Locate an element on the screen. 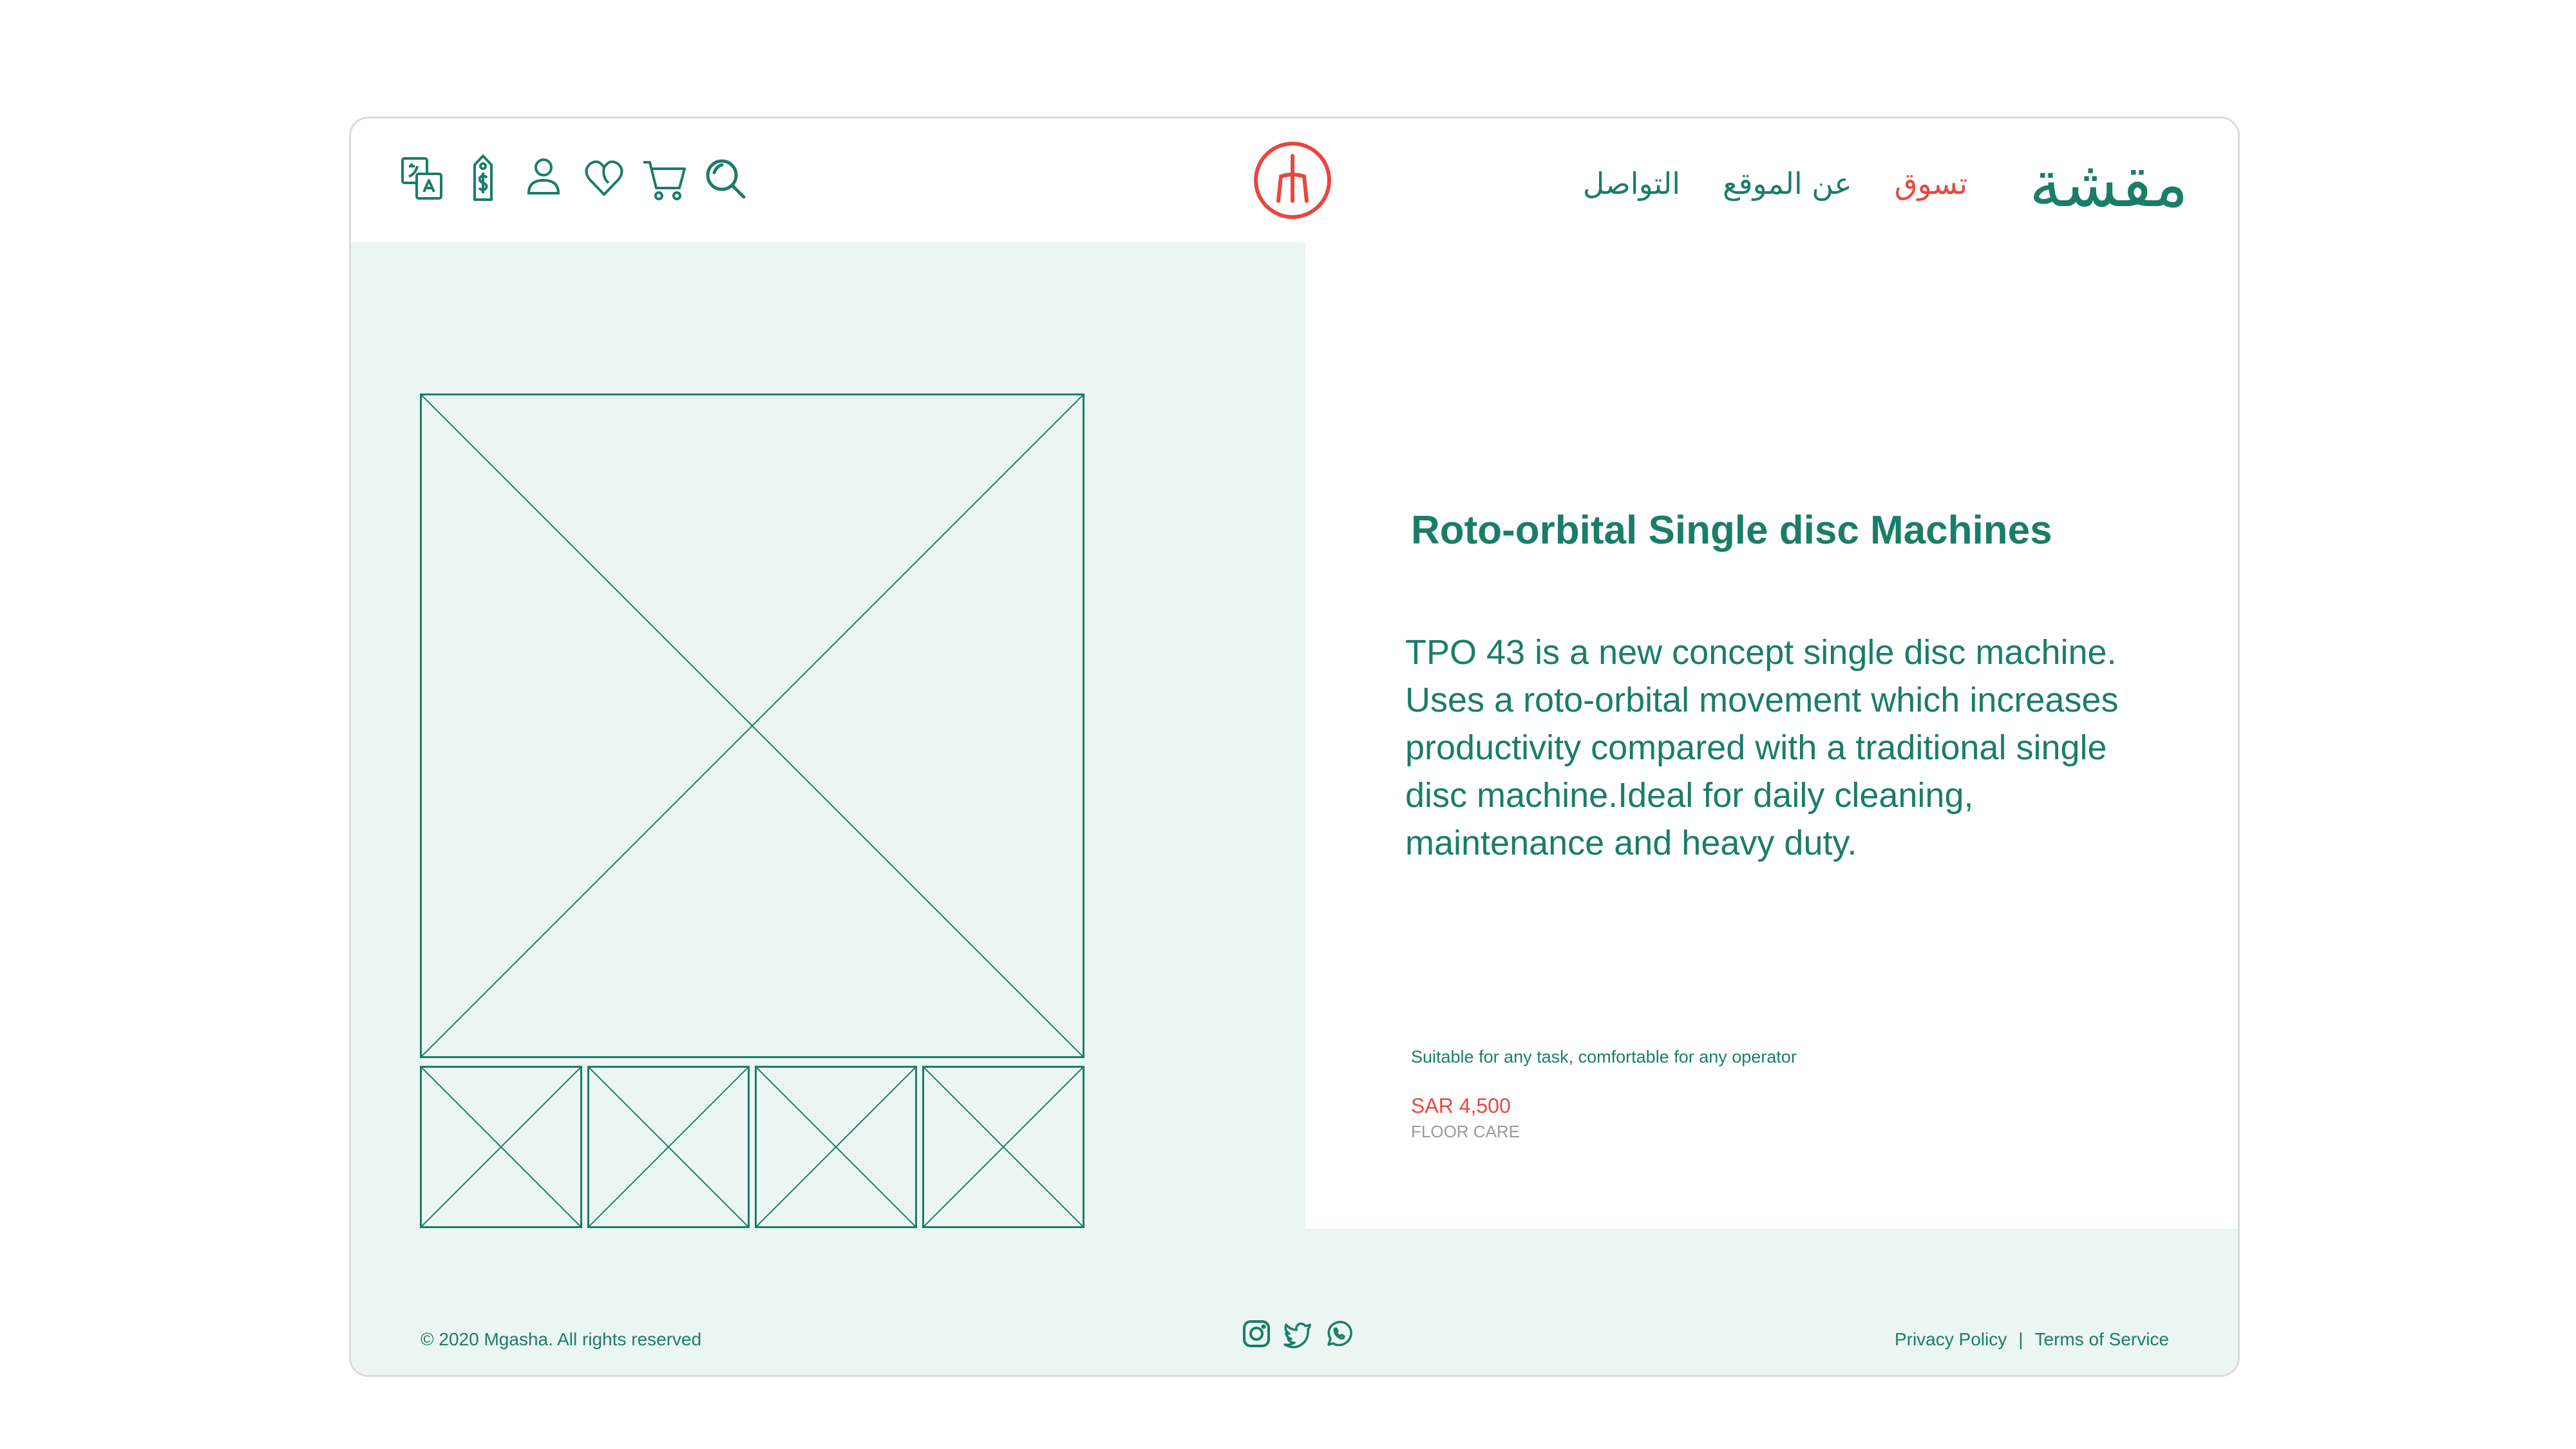 This screenshot has height=1449, width=2576. twitter-icon is located at coordinates (1297, 1334).